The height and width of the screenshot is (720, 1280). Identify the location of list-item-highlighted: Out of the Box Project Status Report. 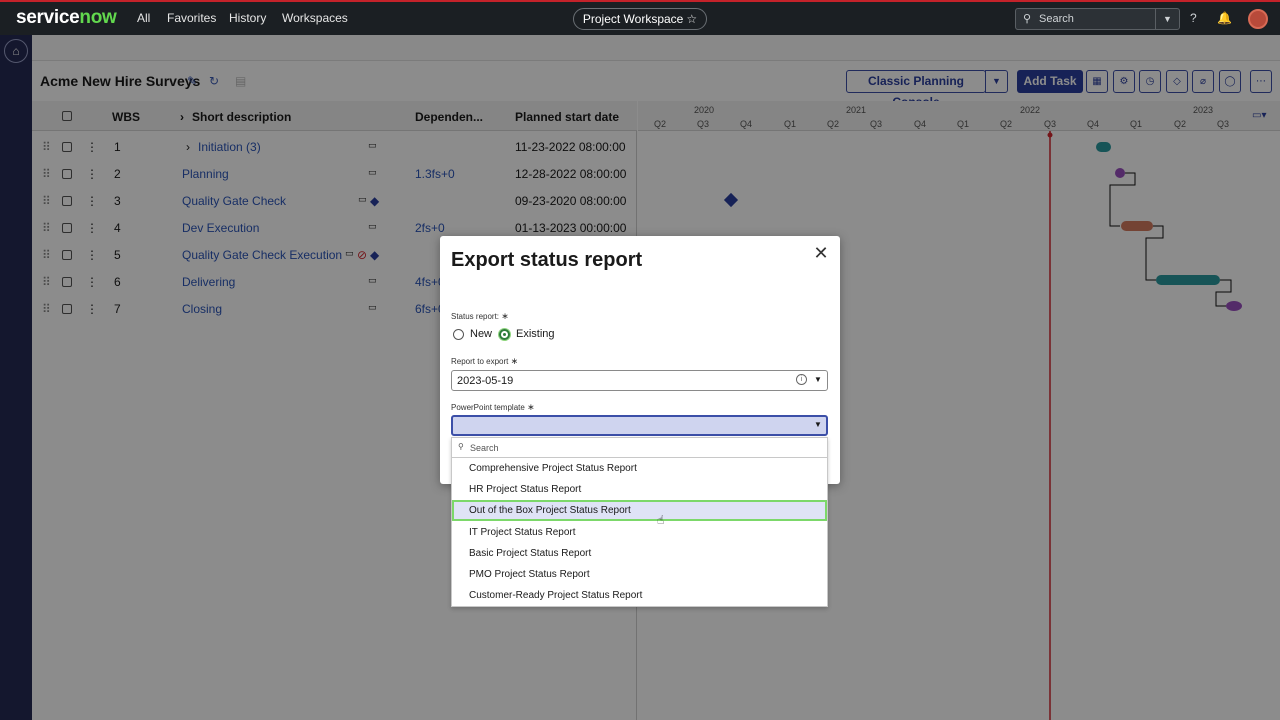
(639, 510).